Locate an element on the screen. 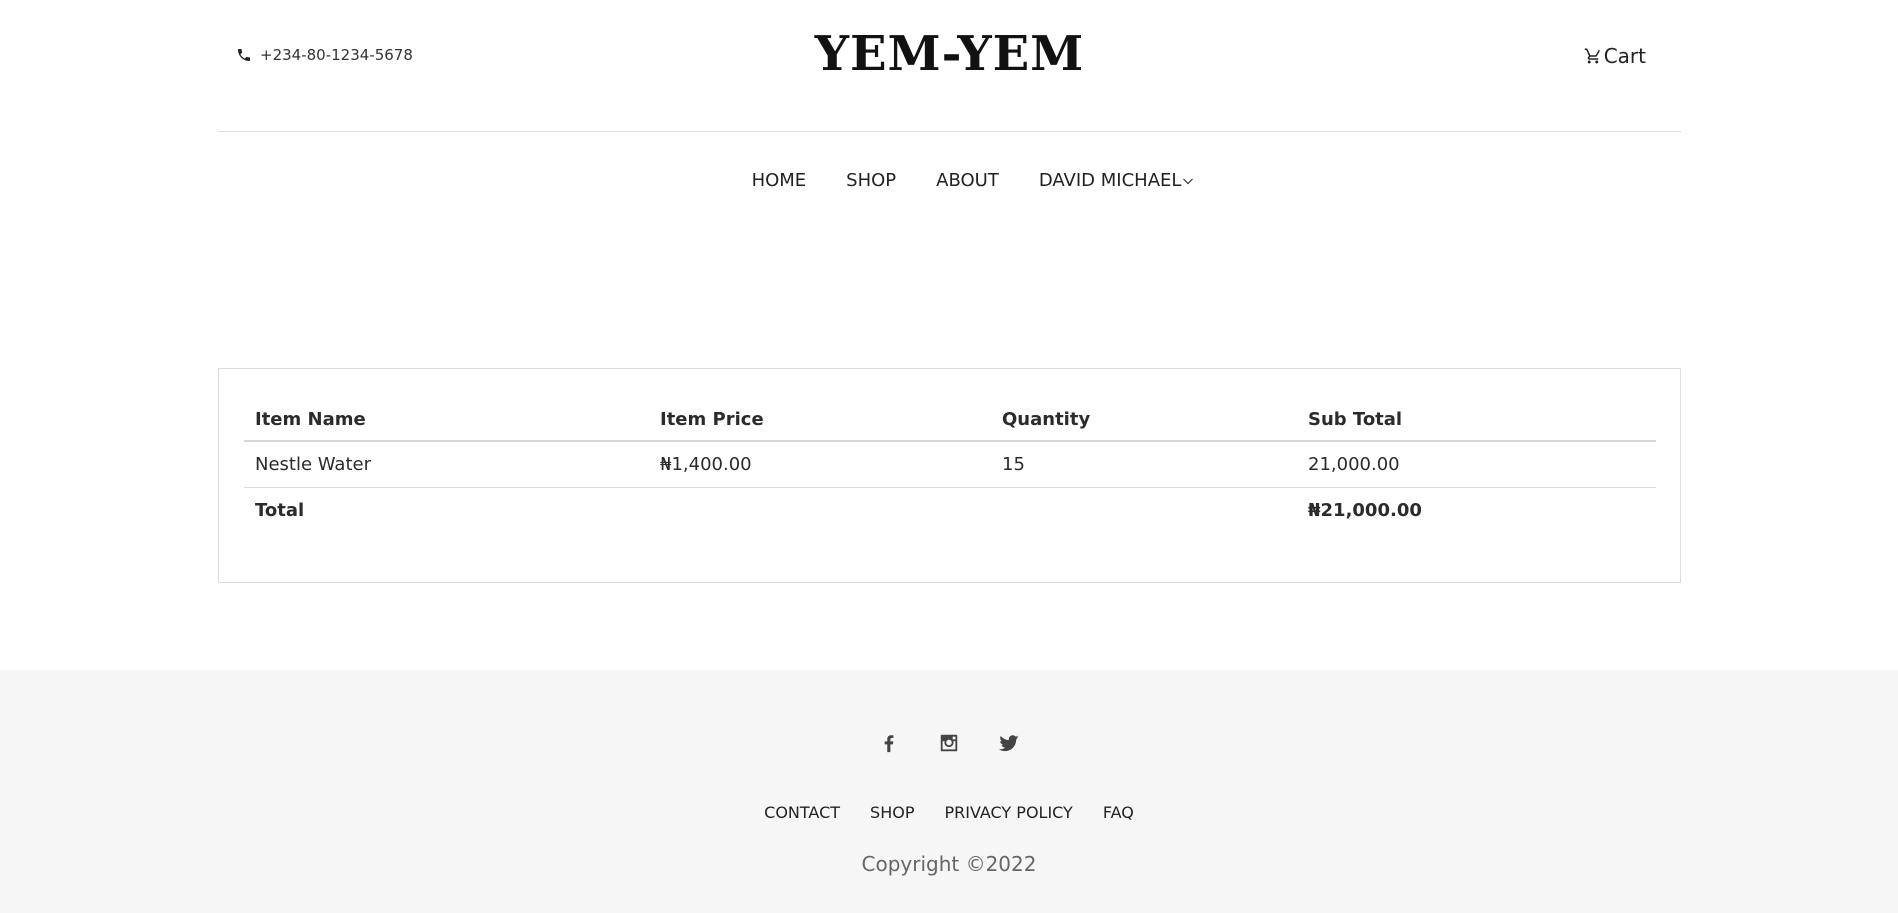 The height and width of the screenshot is (913, 1898). table-row: Nestle Water ₦1,400.00 15 21,000.00 is located at coordinates (950, 464).